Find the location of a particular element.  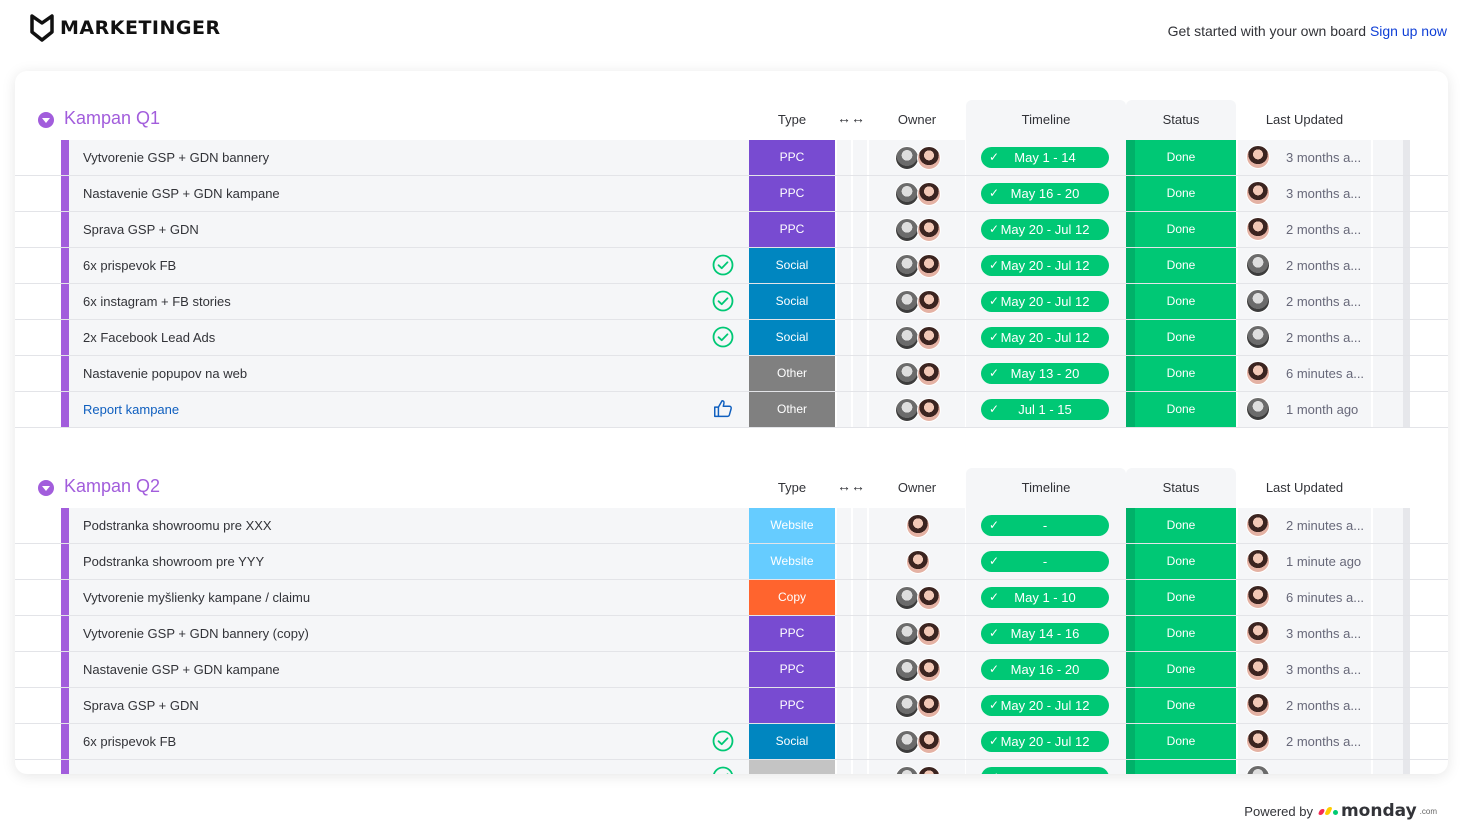

item-name-cell is located at coordinates (409, 767).